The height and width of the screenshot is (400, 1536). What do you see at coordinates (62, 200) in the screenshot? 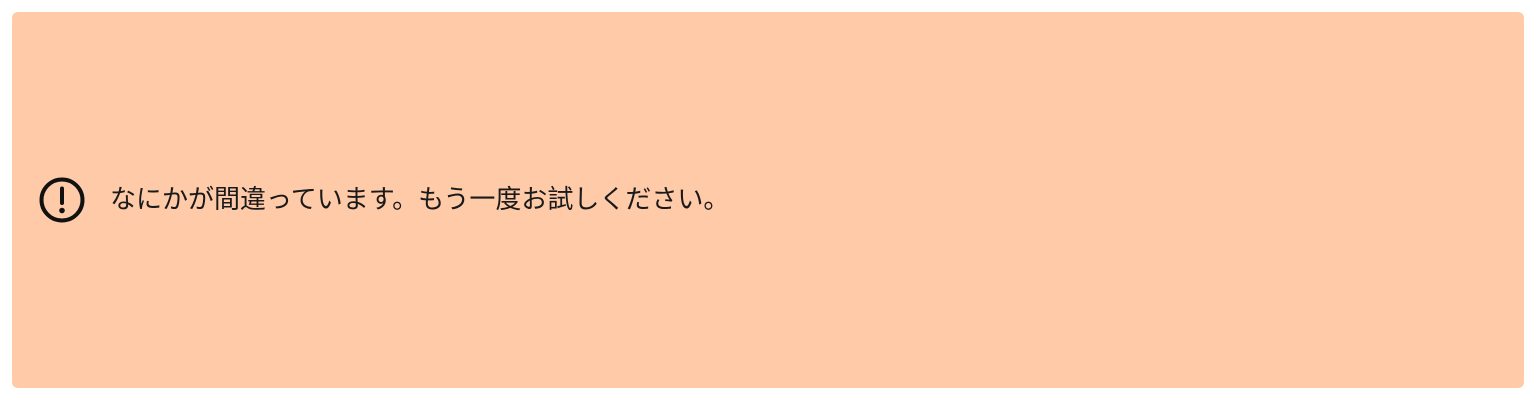
I see `exclamation-circle-icon` at bounding box center [62, 200].